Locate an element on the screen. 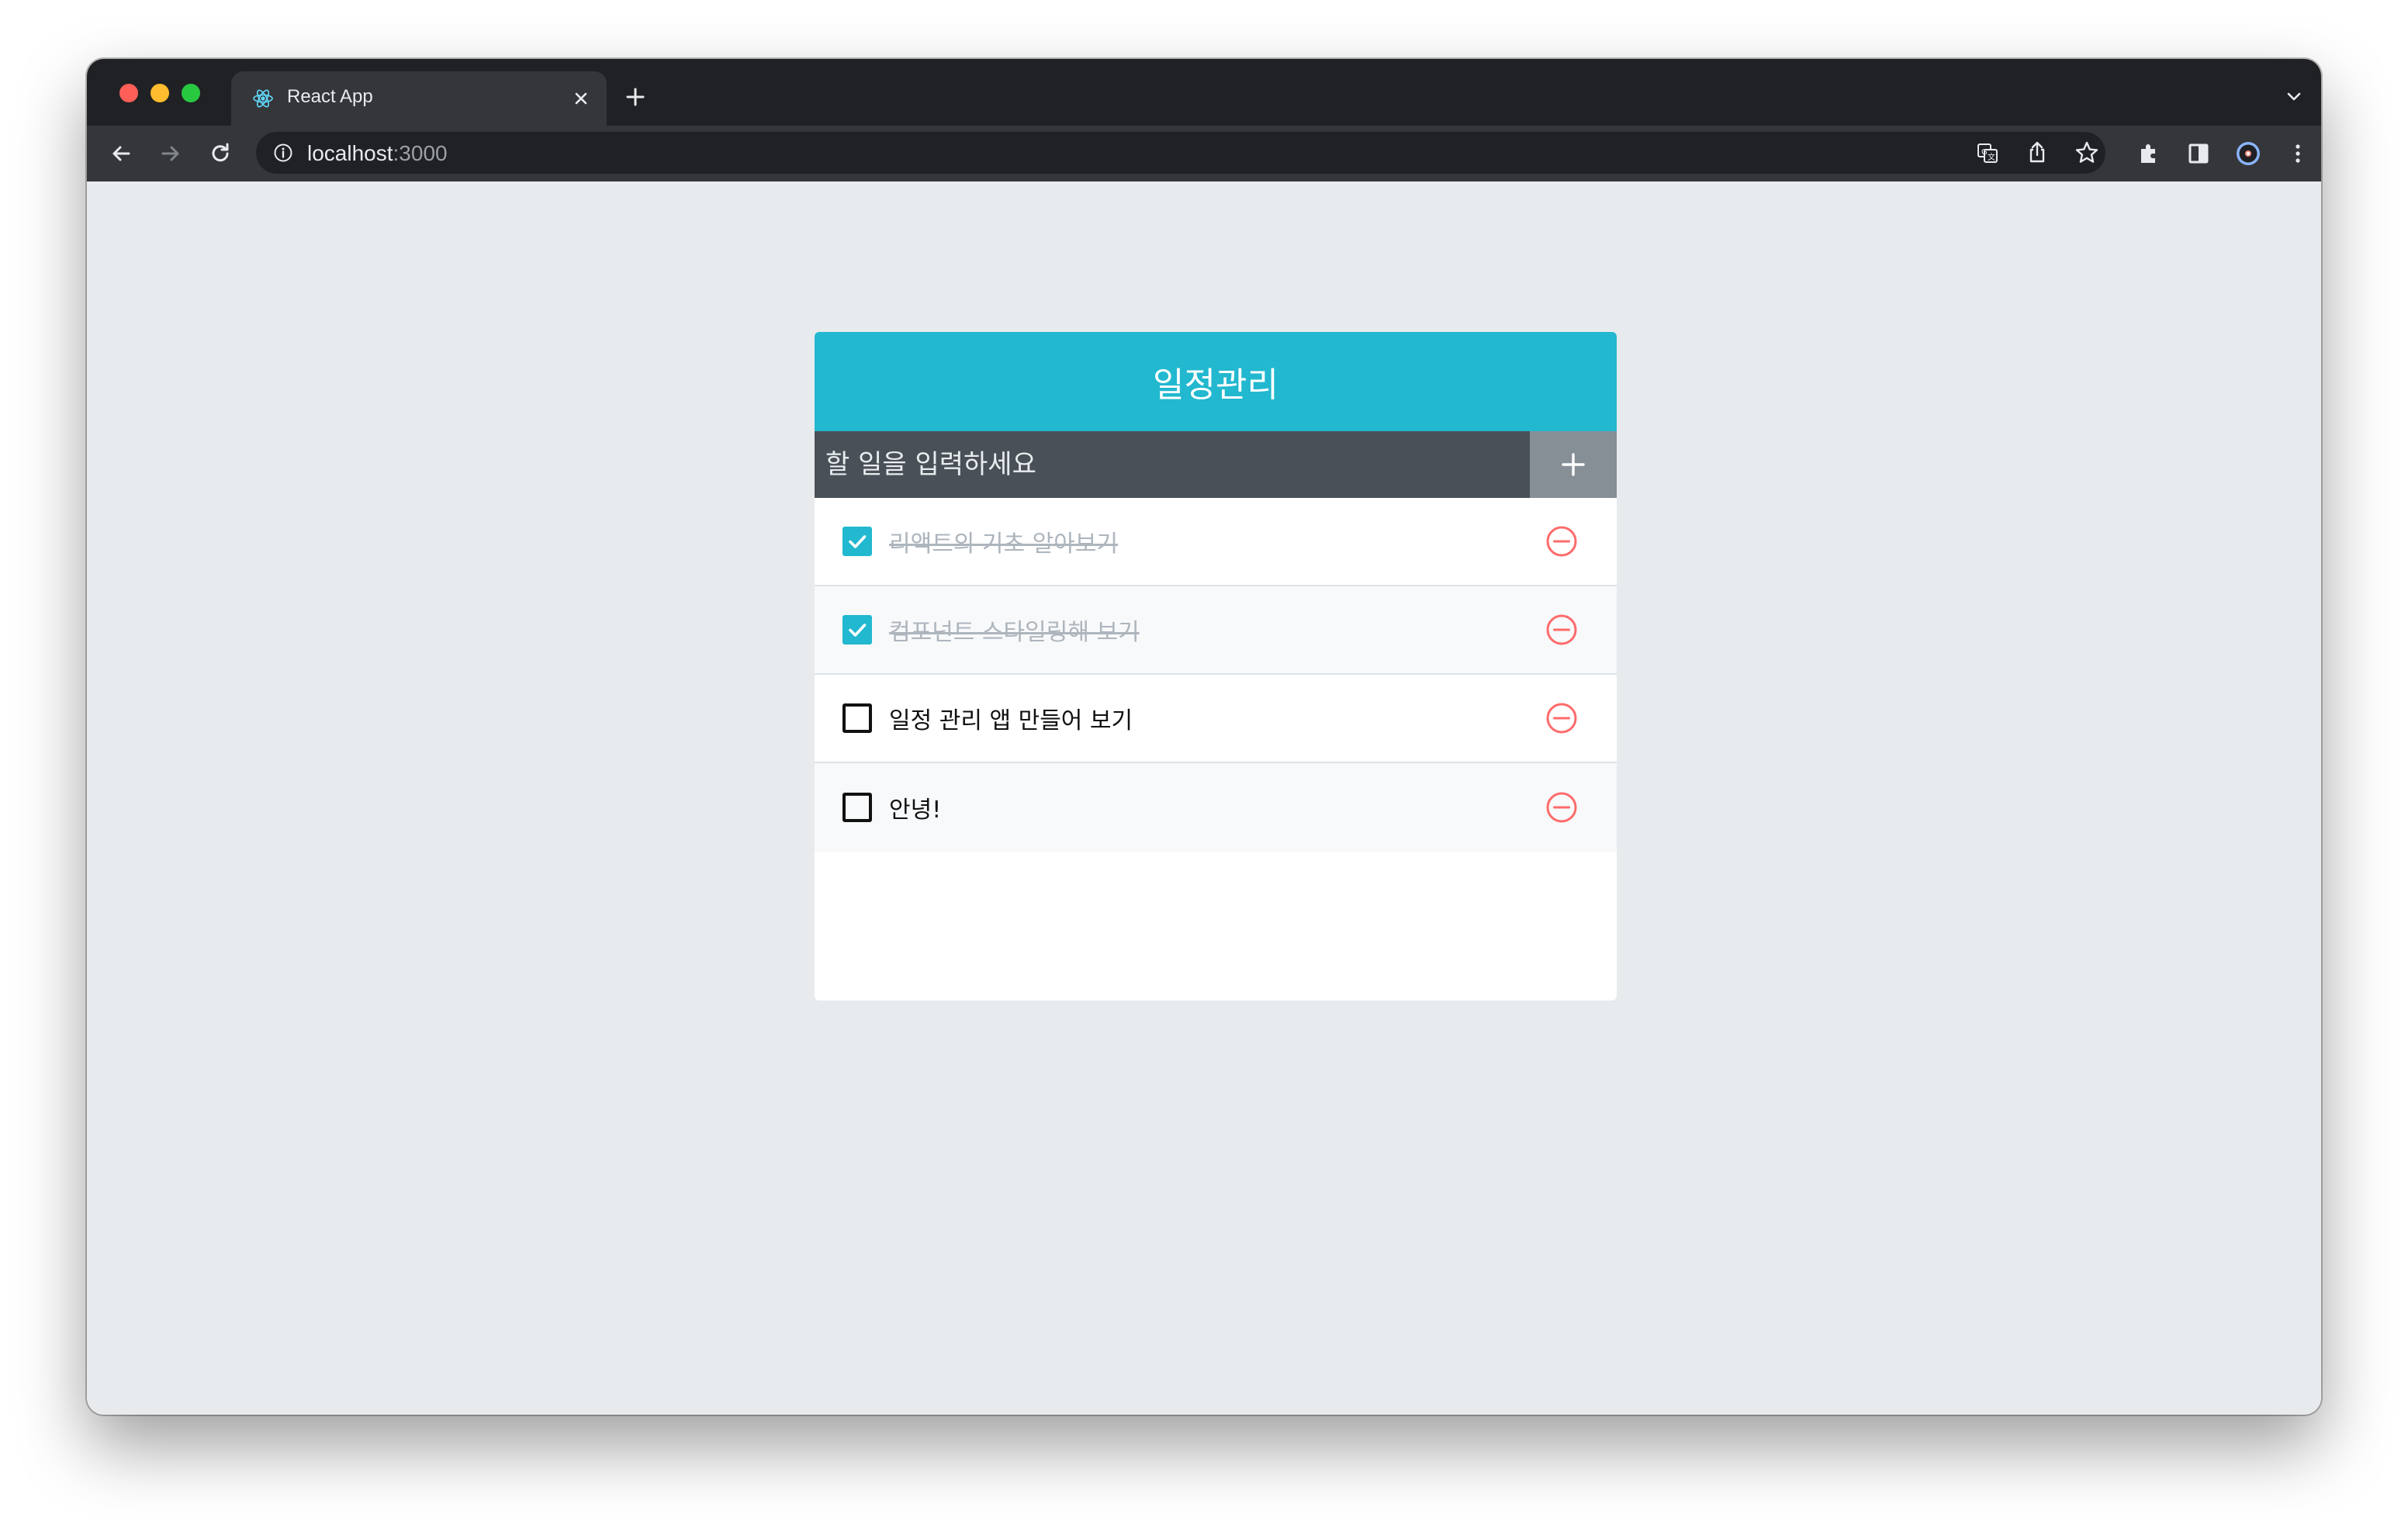 This screenshot has width=2408, height=1531. todo-text: 안녕! is located at coordinates (915, 810).